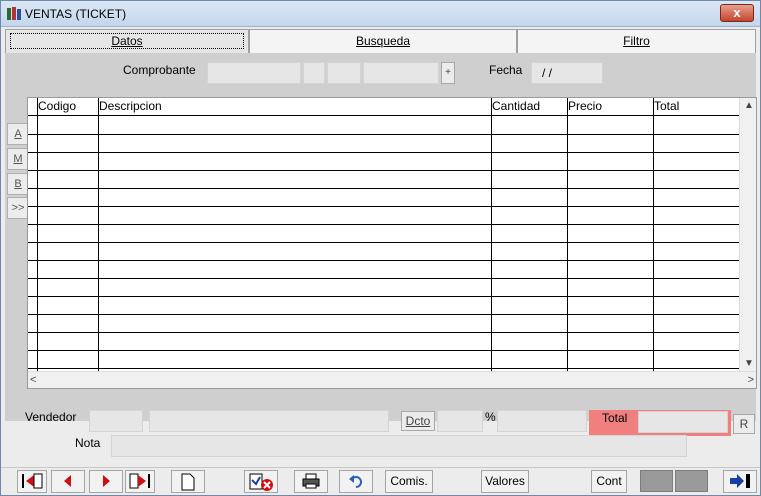 This screenshot has width=761, height=496. Describe the element at coordinates (380, 14) in the screenshot. I see `title-bar: VENTAS (TICKET) x` at that location.